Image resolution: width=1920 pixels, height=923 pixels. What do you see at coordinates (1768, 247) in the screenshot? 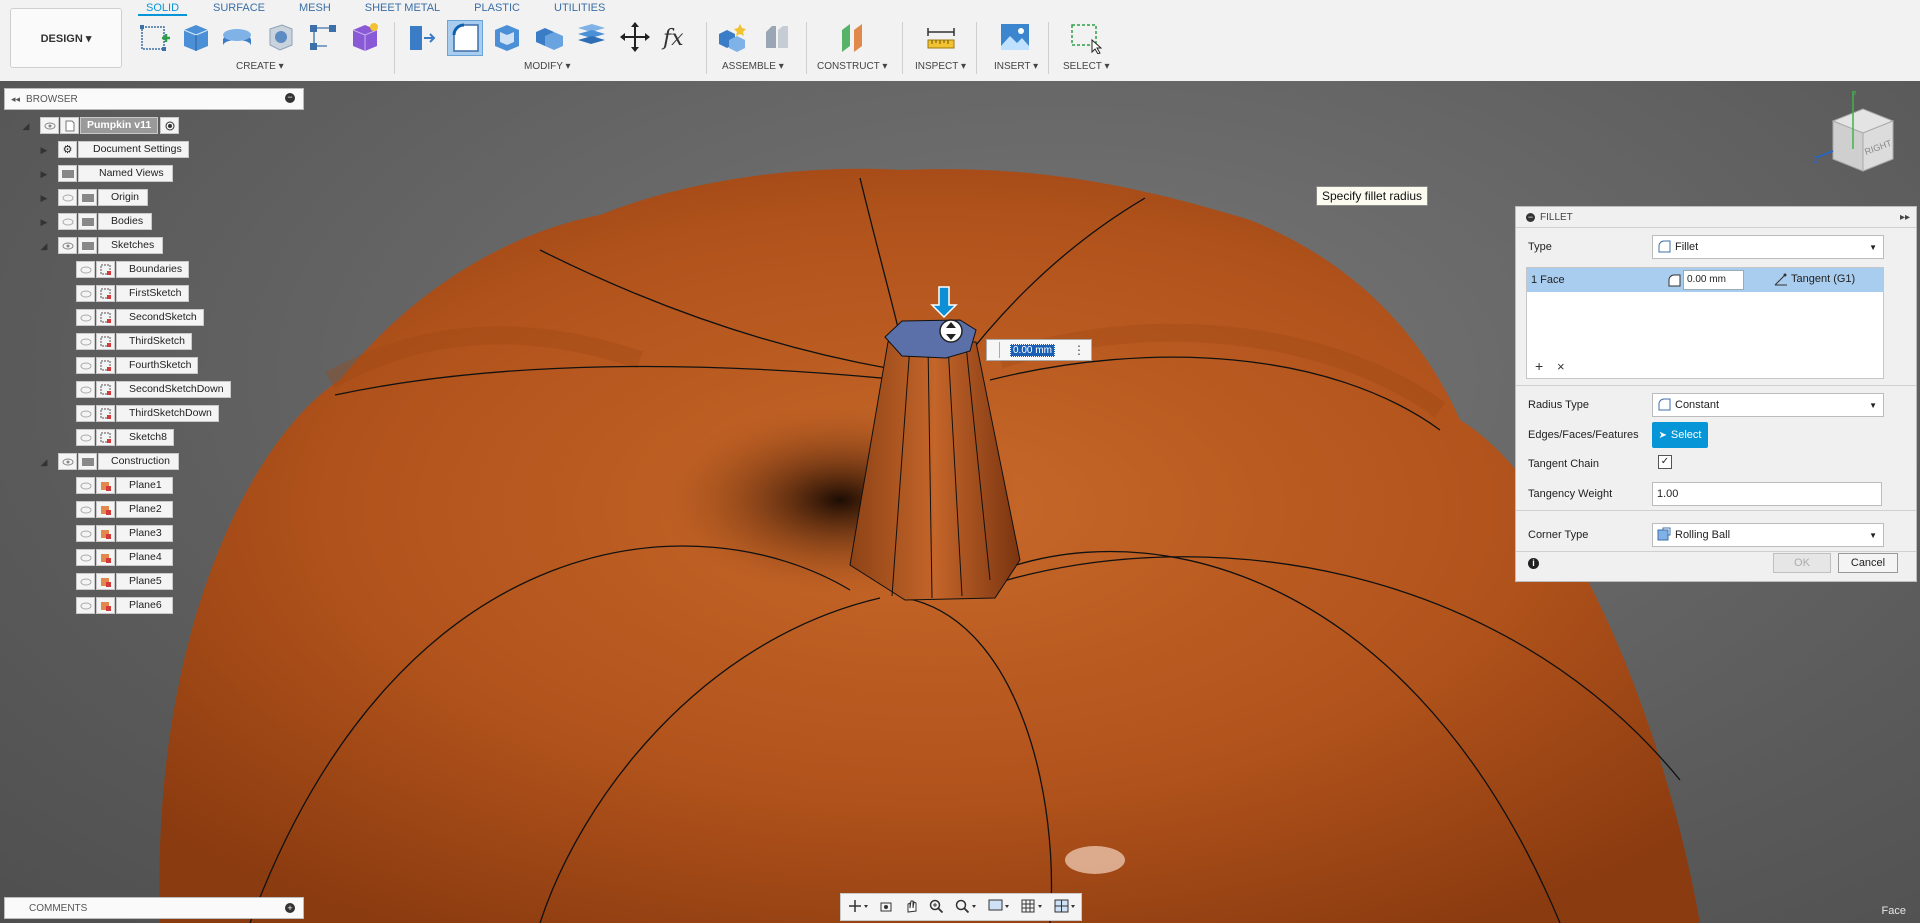
I see `type-dropdown: Fillet ▼` at bounding box center [1768, 247].